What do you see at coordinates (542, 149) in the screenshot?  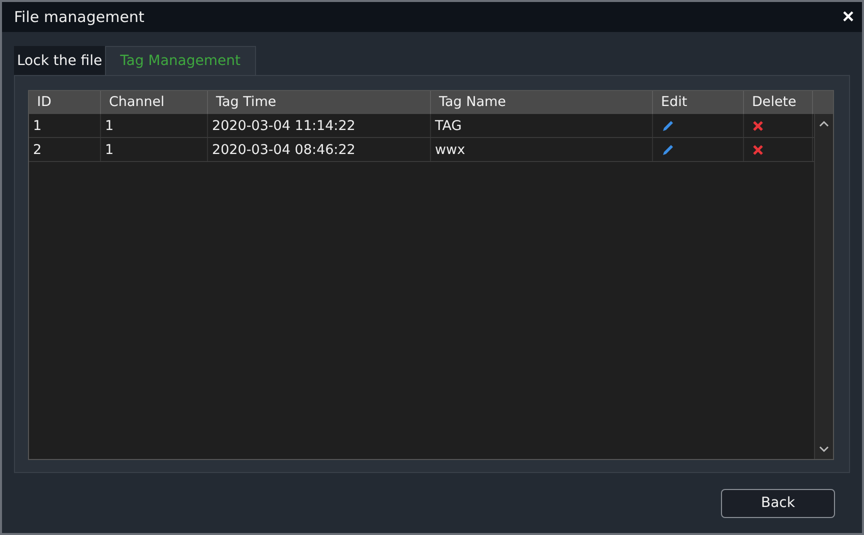 I see `table-cell: wwx` at bounding box center [542, 149].